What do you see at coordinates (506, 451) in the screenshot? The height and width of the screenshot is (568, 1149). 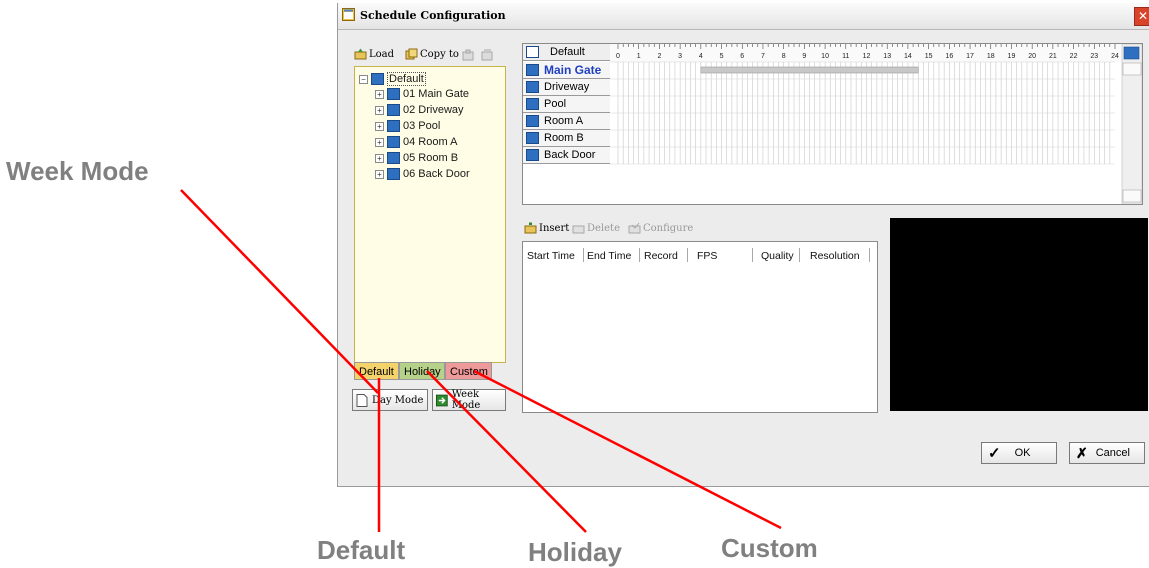 I see `holiday-callout-line` at bounding box center [506, 451].